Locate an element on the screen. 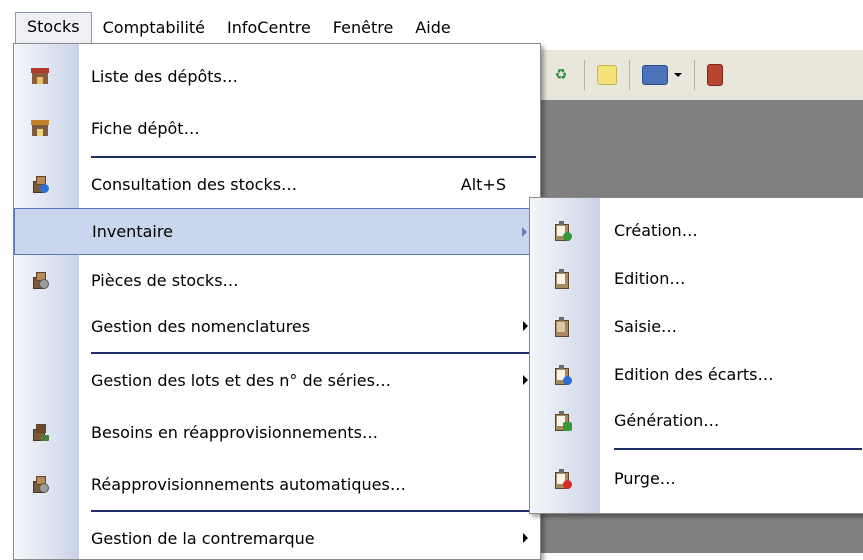  stock-query-icon is located at coordinates (40, 184).